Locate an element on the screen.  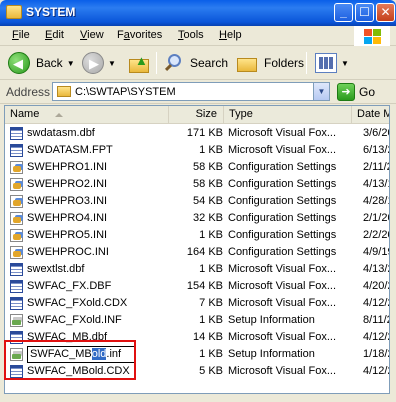
file-date-modified: 1/18/2 is located at coordinates (376, 354).